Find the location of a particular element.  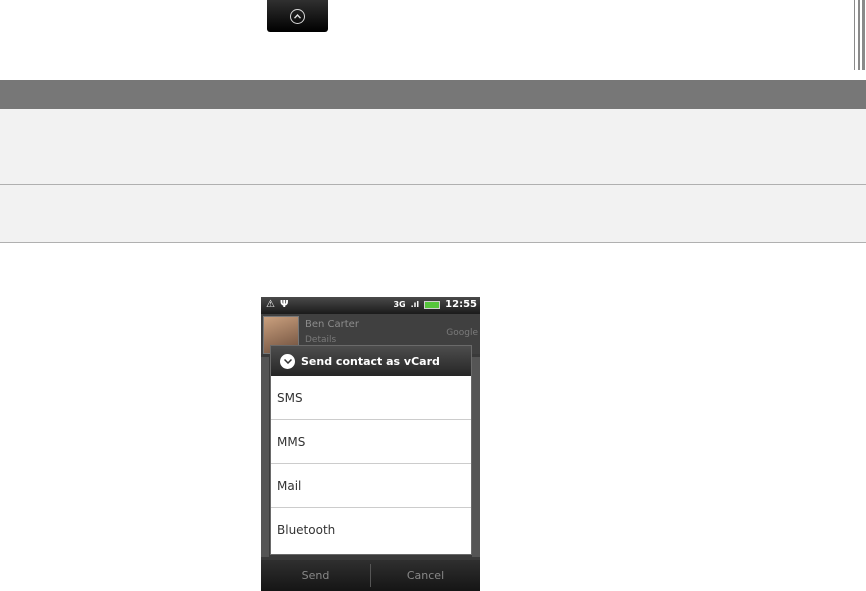

scroll-up-button is located at coordinates (297, 16).